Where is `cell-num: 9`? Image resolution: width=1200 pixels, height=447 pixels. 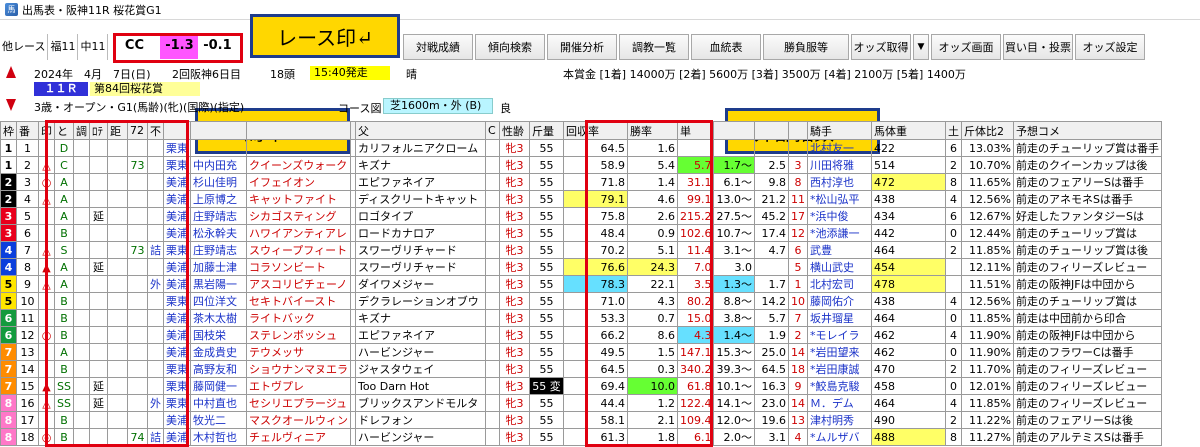 cell-num: 9 is located at coordinates (27, 284).